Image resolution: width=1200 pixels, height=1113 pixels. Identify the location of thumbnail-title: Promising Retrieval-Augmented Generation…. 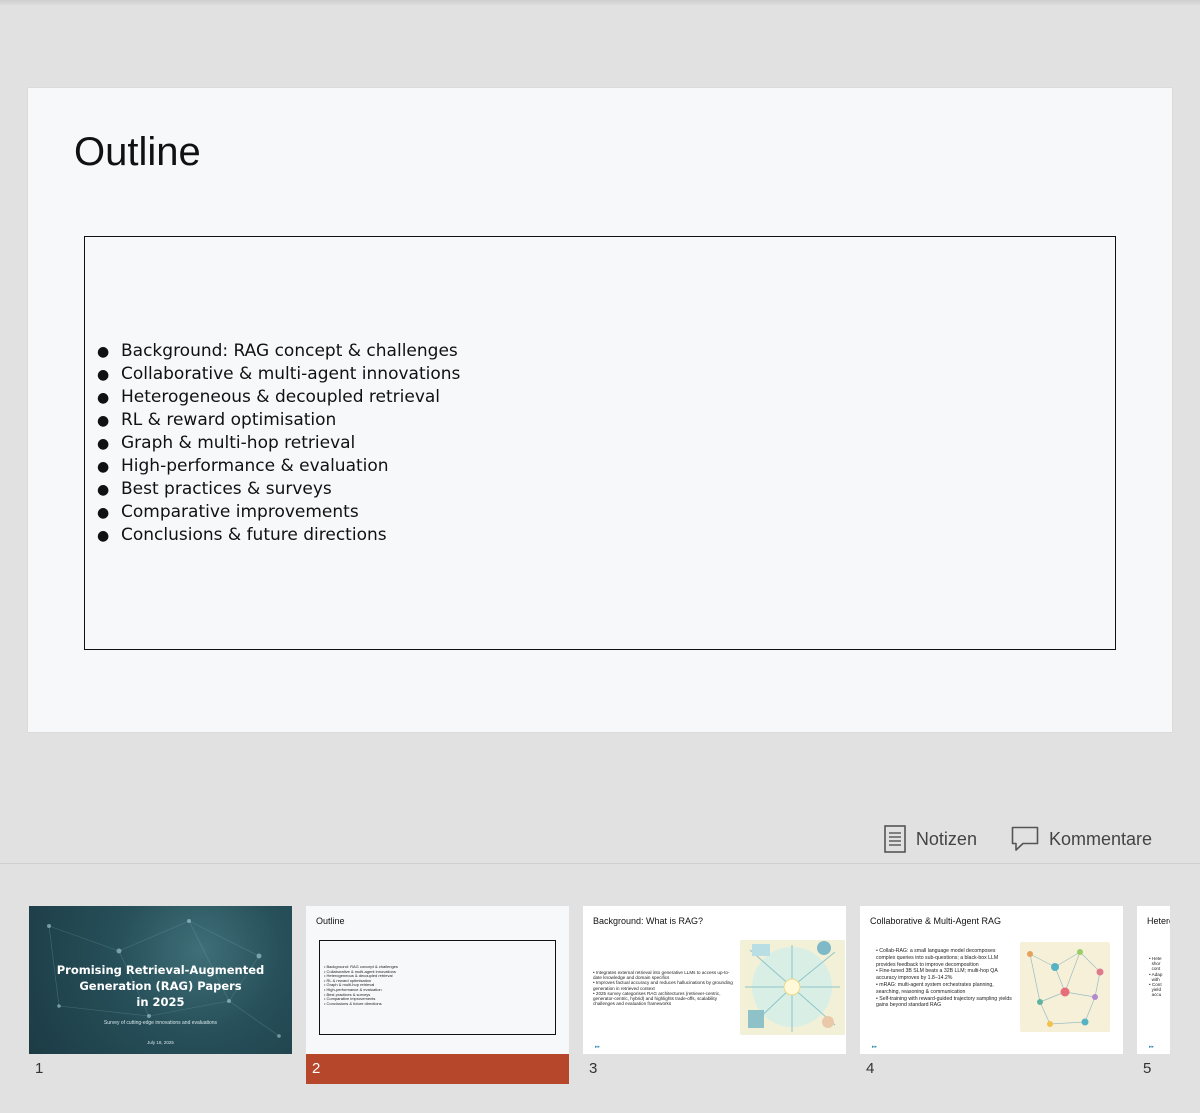
(160, 986).